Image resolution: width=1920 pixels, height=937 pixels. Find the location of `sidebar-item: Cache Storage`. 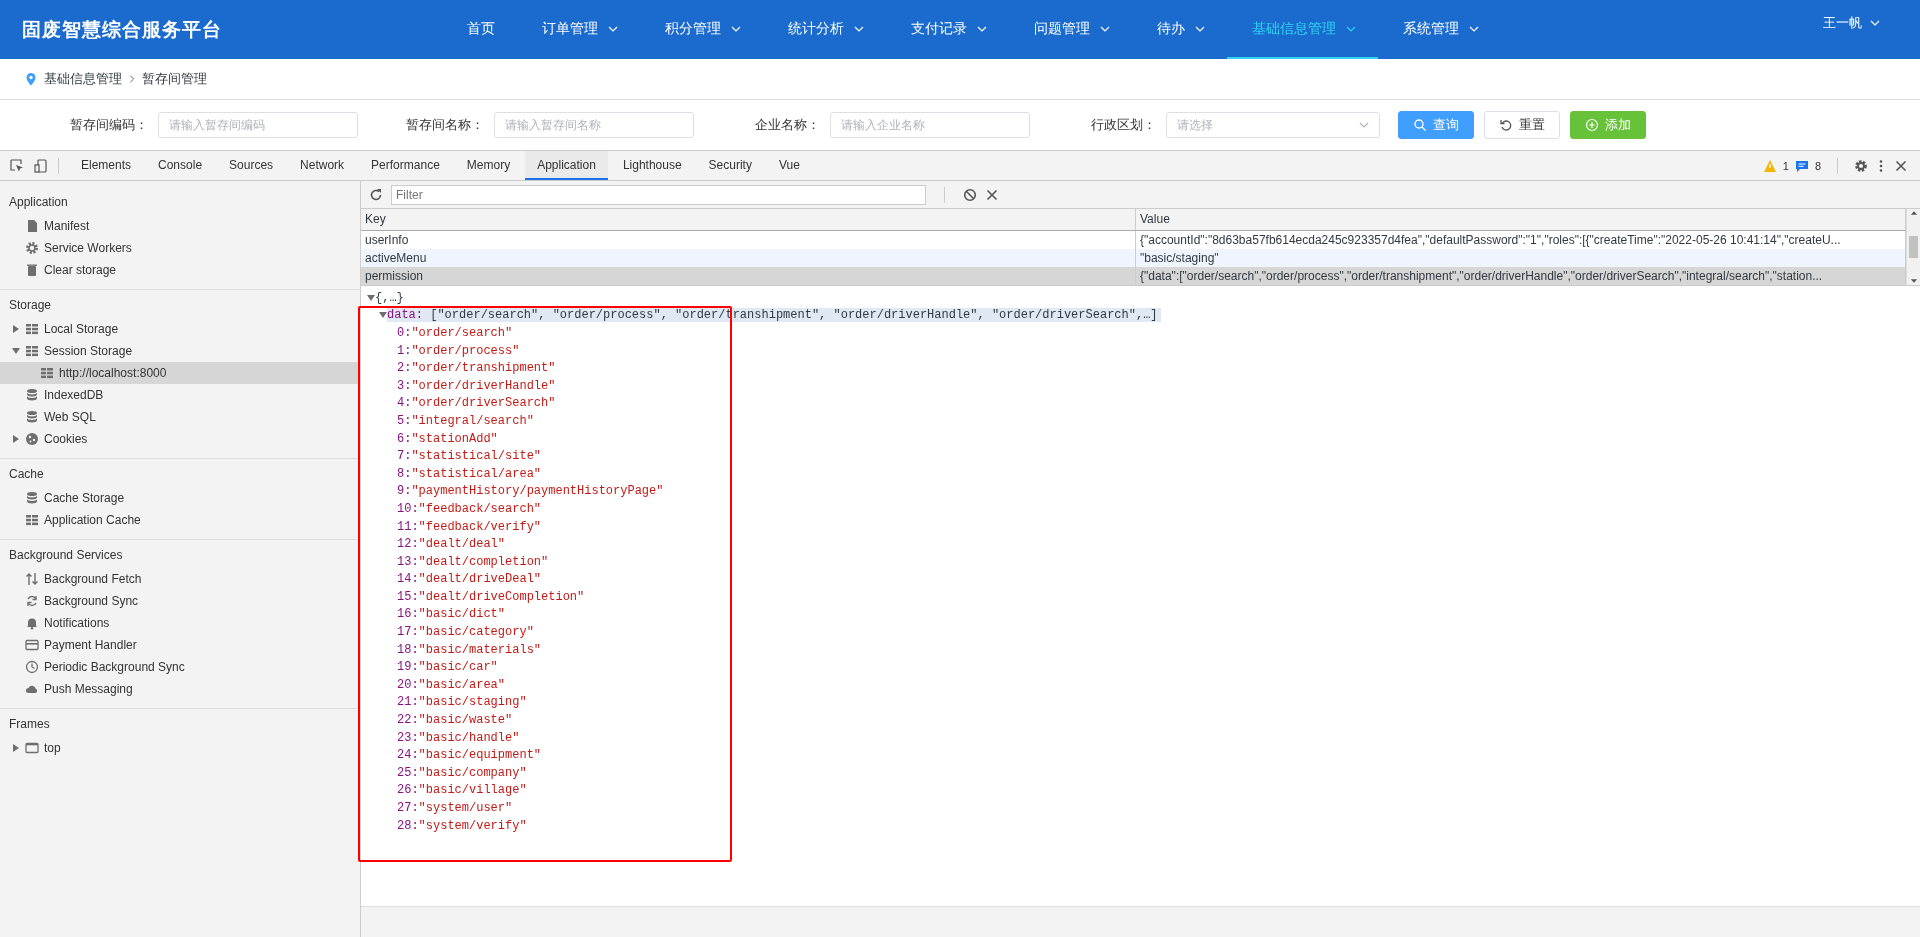

sidebar-item: Cache Storage is located at coordinates (180, 498).